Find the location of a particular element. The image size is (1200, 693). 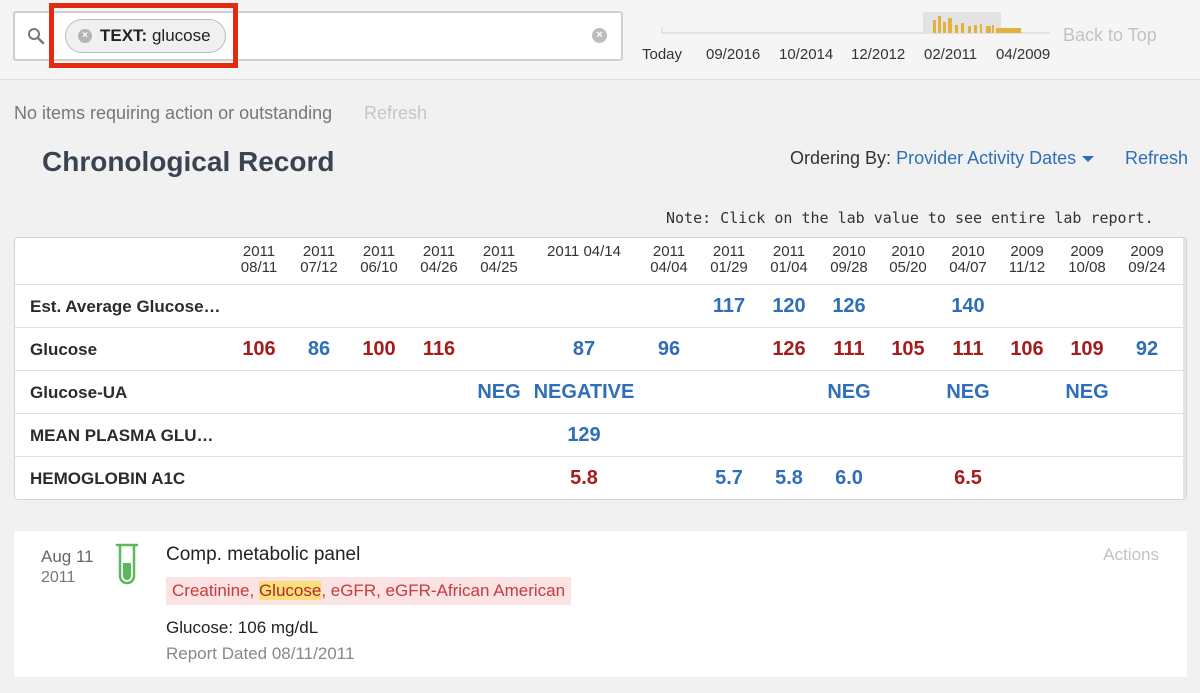

card-date: Aug 11 is located at coordinates (67, 556).